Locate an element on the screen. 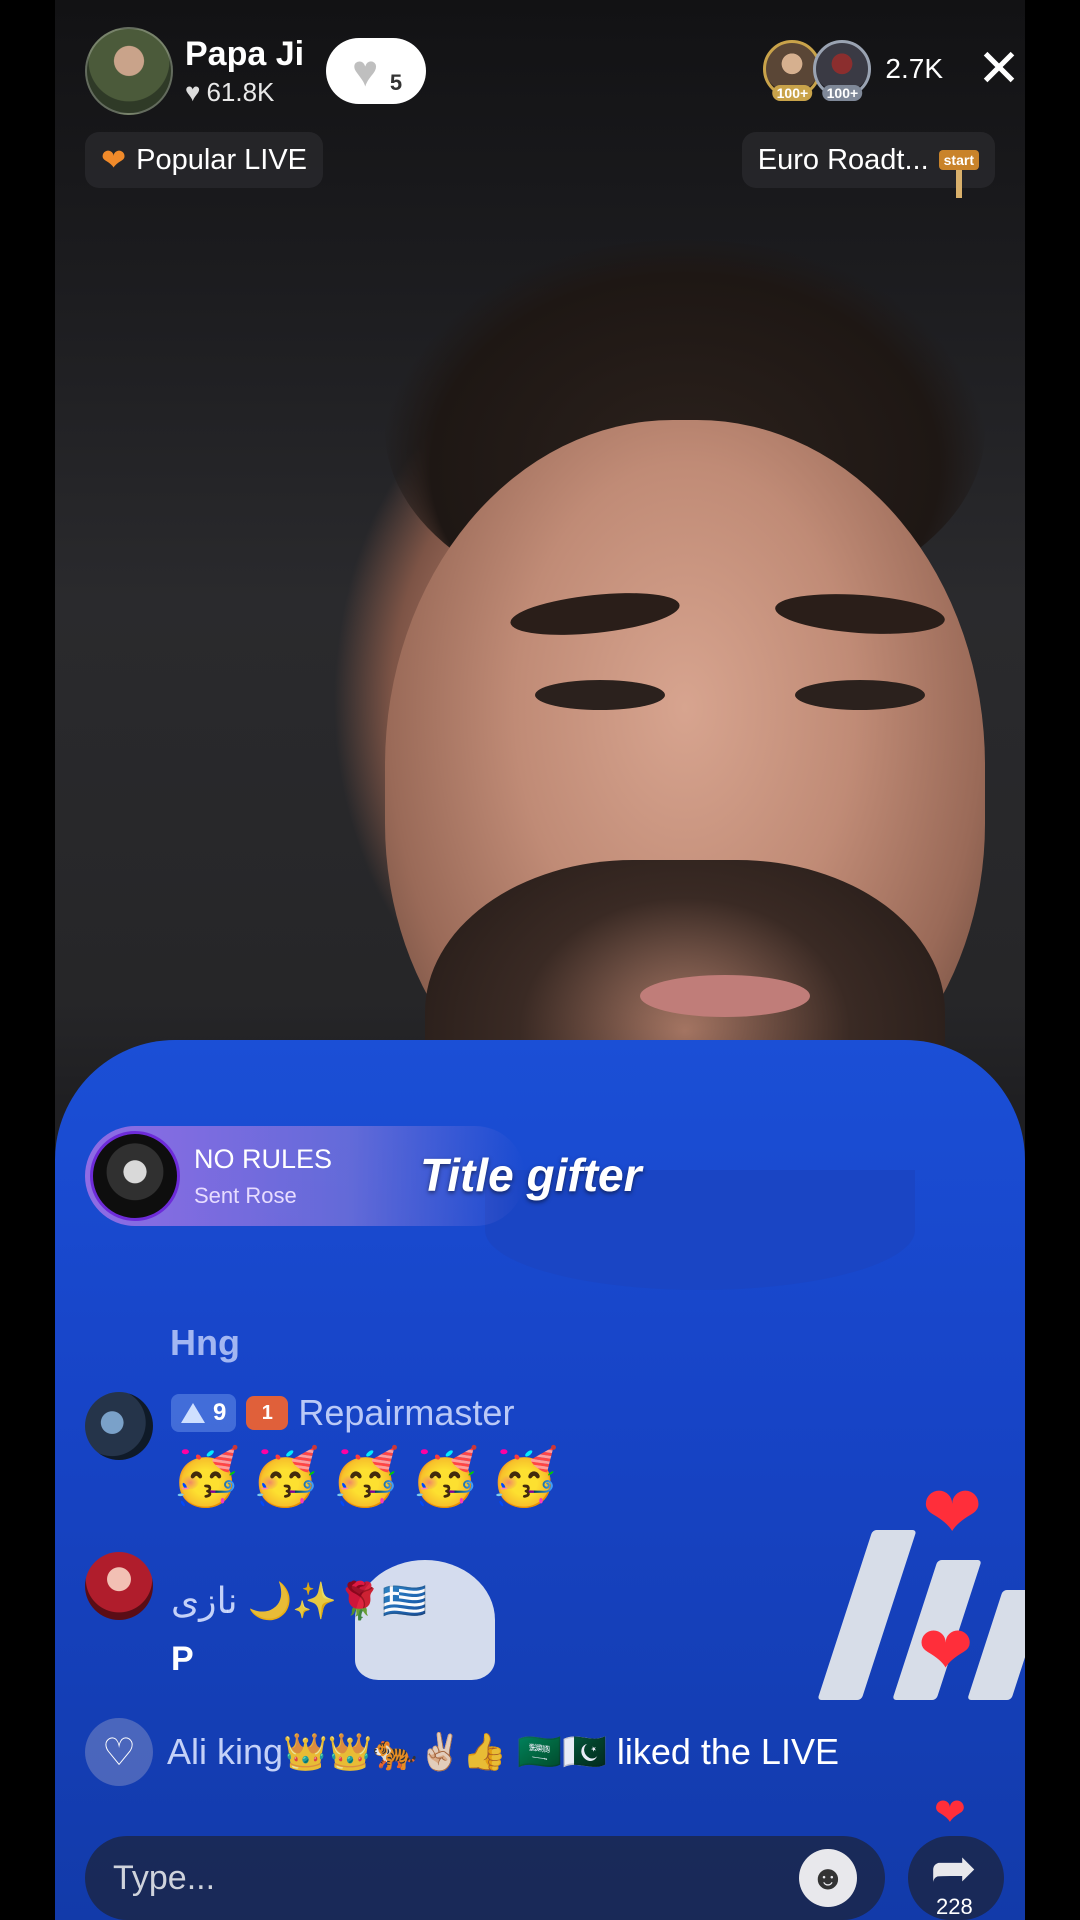 This screenshot has width=1080, height=1920. comment-item: 9 1 Repairmaster 🥳🥳🥳🥳🥳 is located at coordinates (327, 1451).